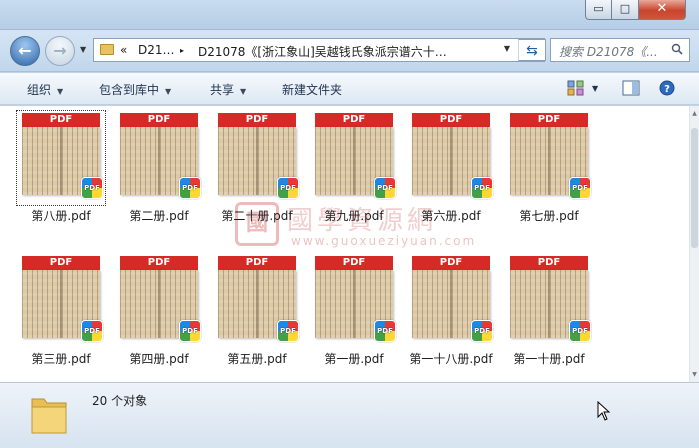 This screenshot has height=448, width=699. I want to click on close-button: ✕, so click(662, 10).